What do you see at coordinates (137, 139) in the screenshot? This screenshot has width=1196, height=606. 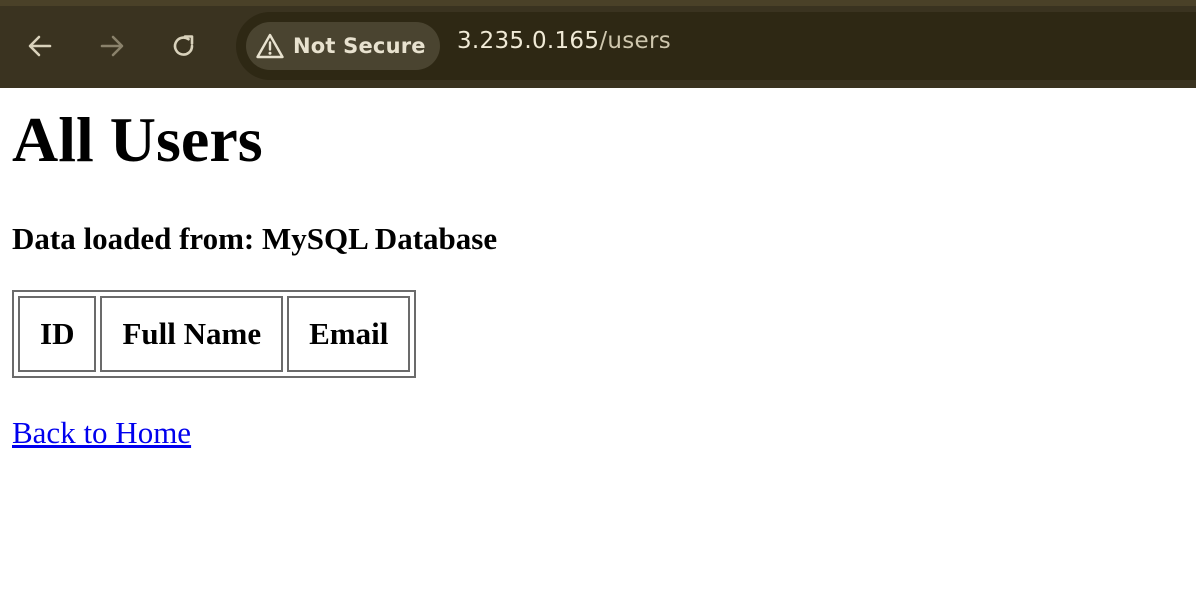 I see `page-title: All Users` at bounding box center [137, 139].